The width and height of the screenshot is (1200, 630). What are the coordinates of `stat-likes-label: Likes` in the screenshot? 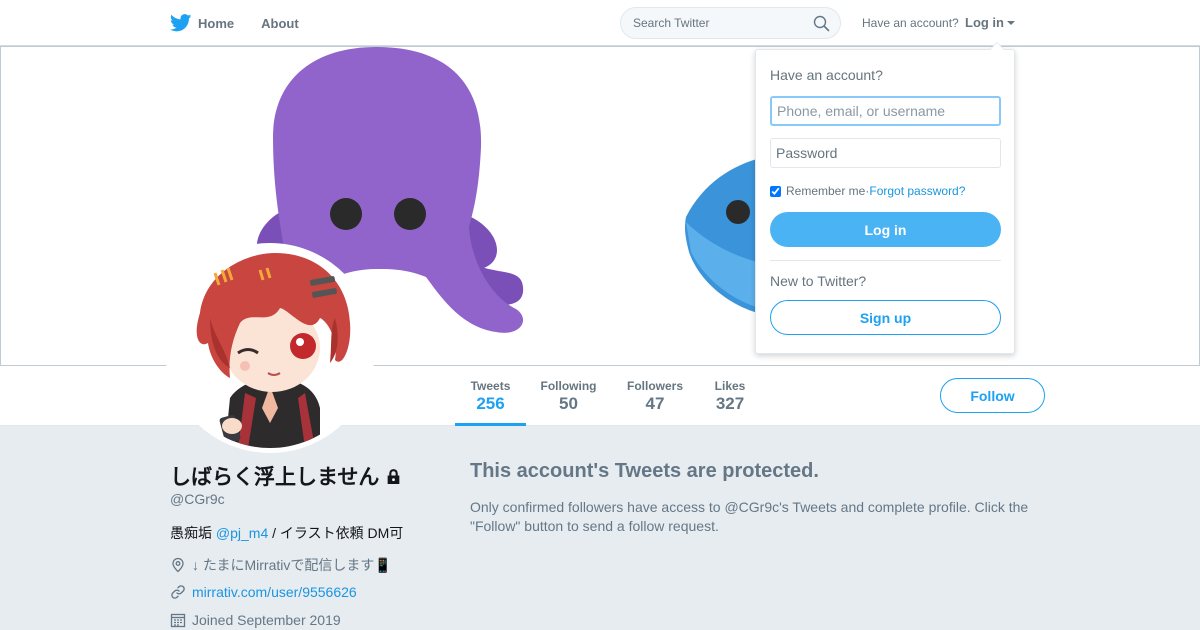 It's located at (730, 386).